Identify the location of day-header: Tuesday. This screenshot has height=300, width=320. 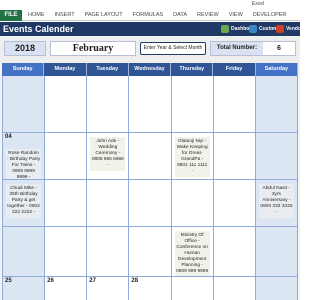
(107, 69).